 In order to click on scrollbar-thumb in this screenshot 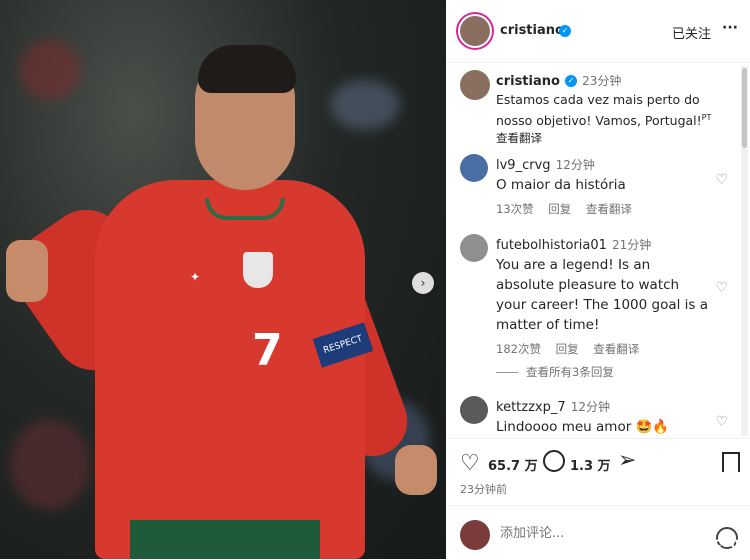, I will do `click(744, 108)`.